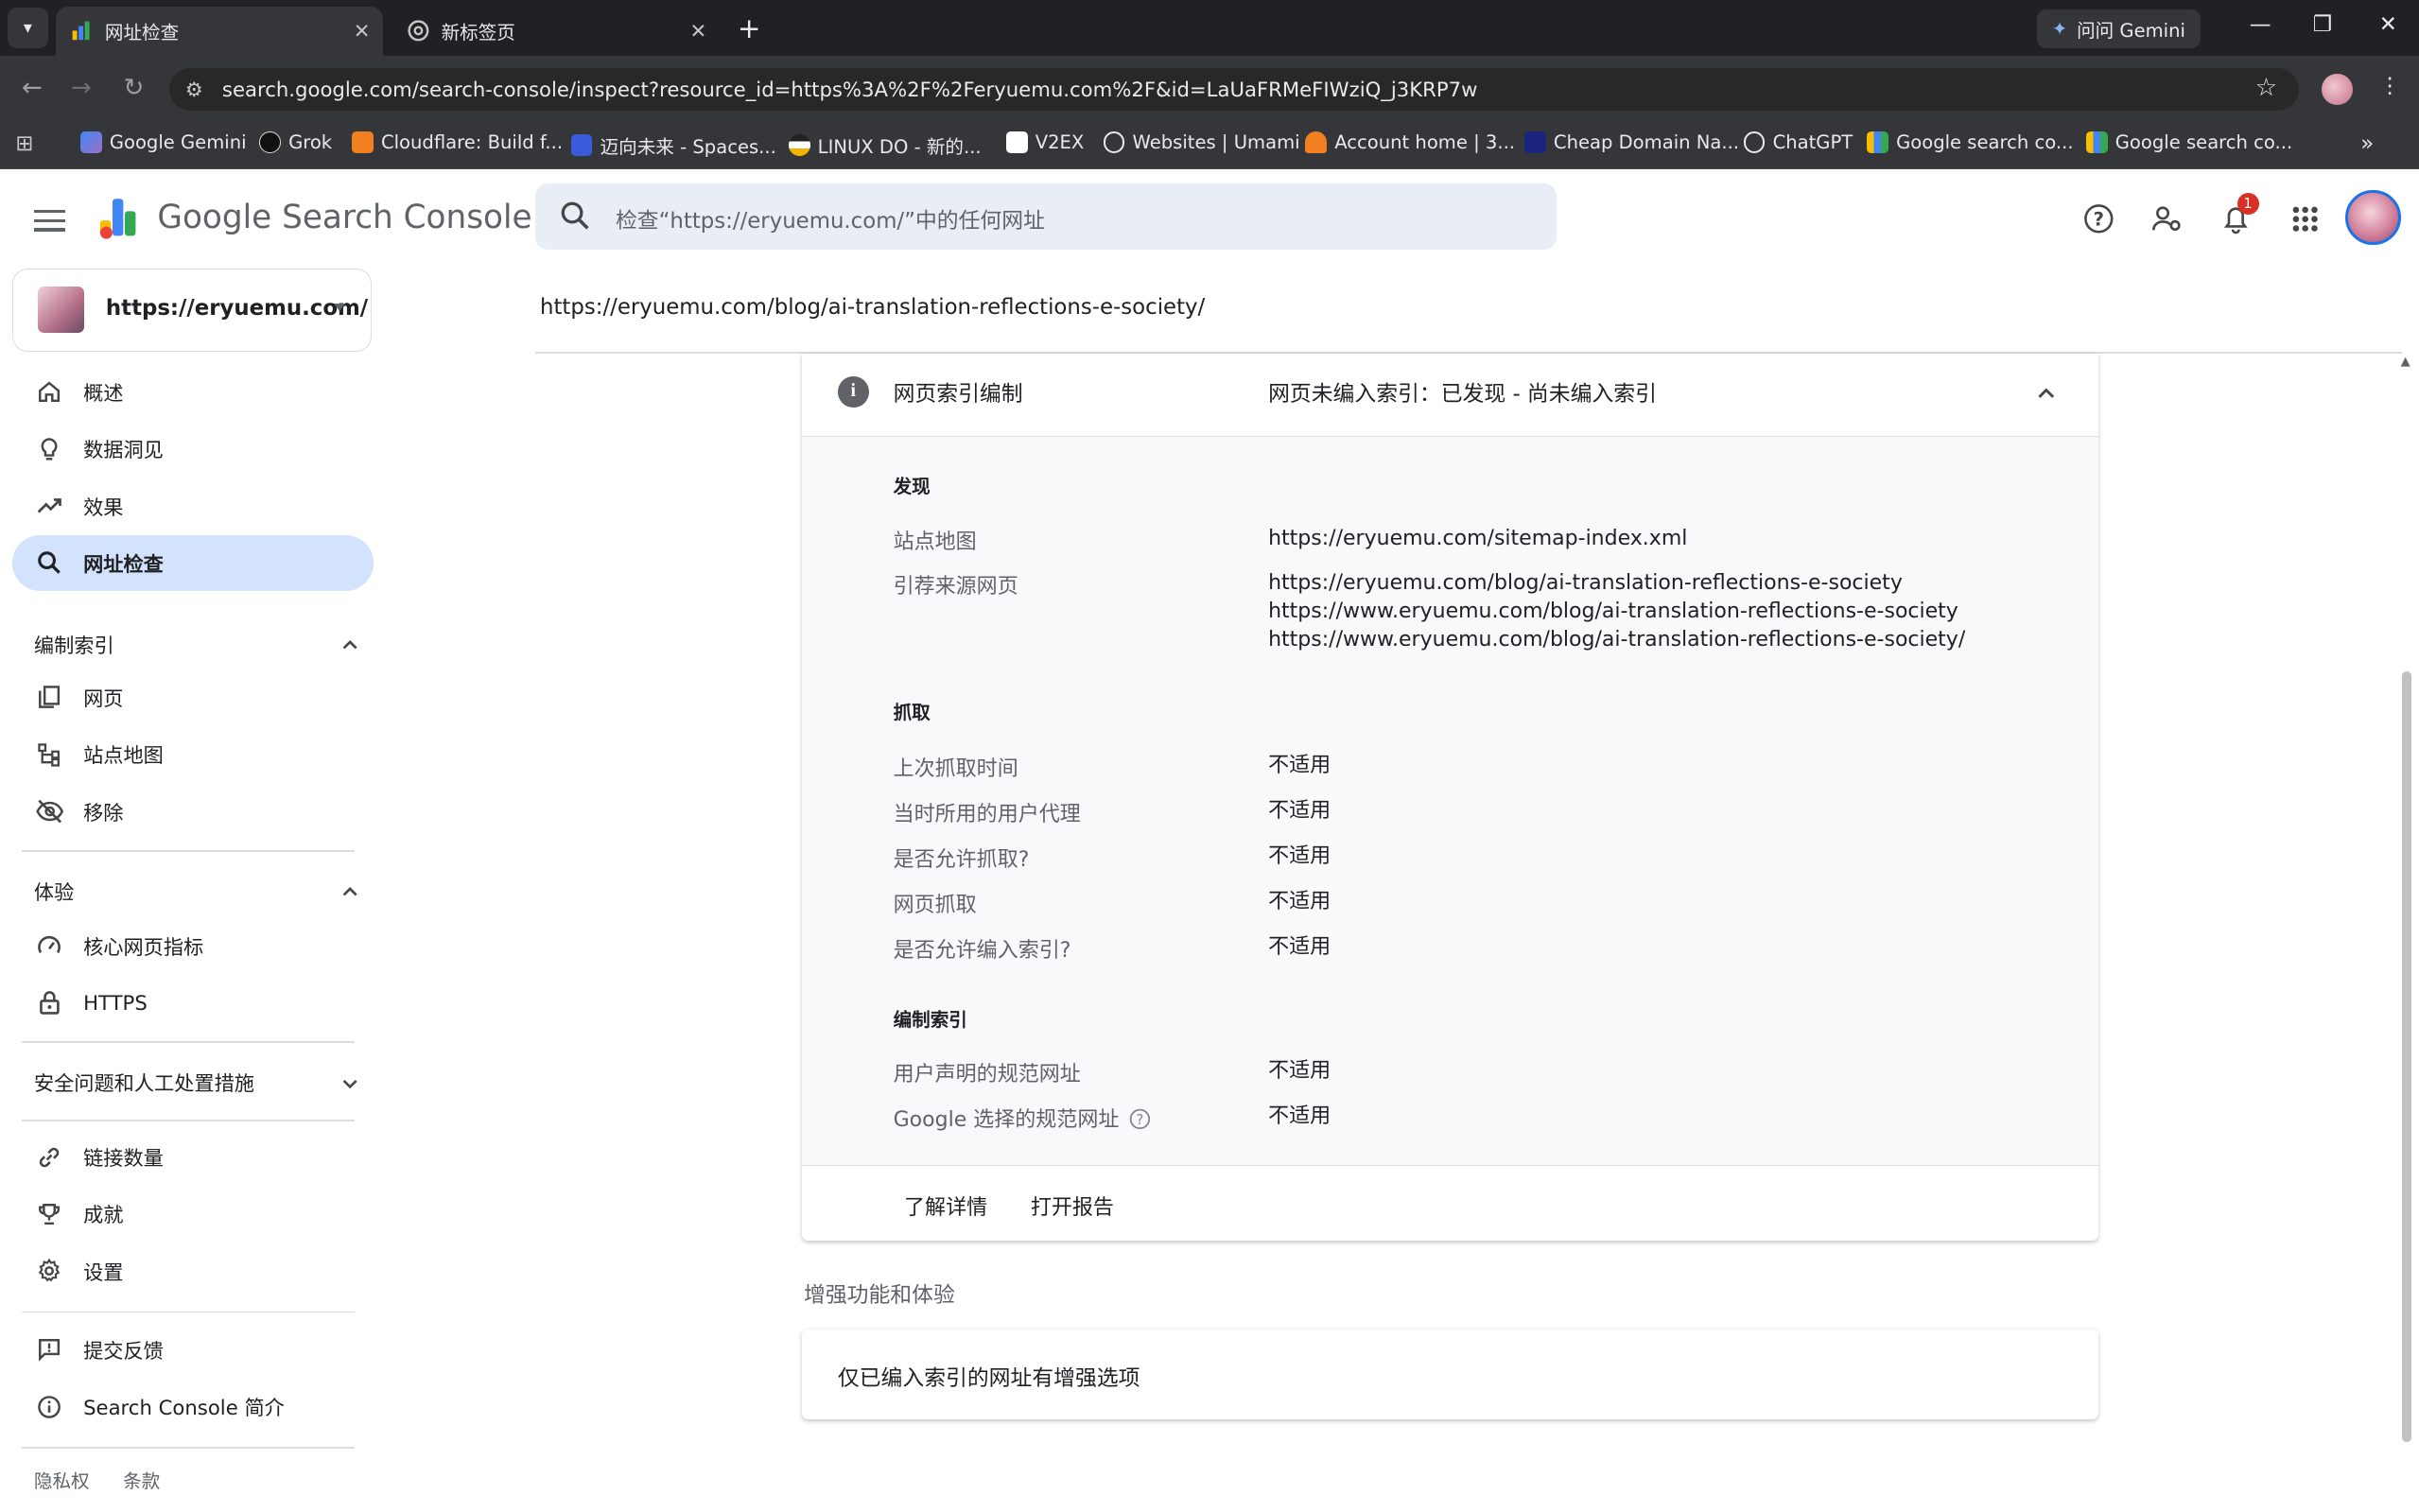 This screenshot has height=1512, width=2419. What do you see at coordinates (749, 28) in the screenshot?
I see `new-tab-plus-icon: +` at bounding box center [749, 28].